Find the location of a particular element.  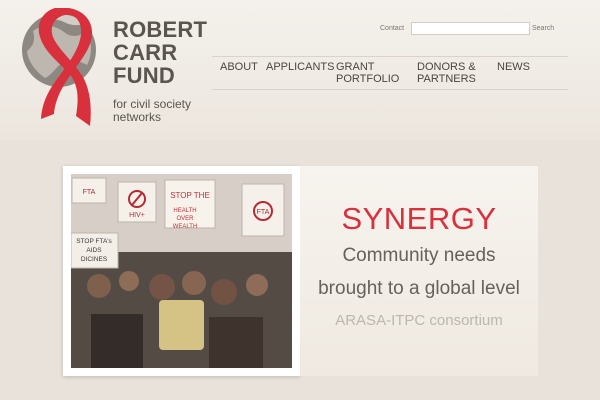

nav-item-news: NEWS is located at coordinates (513, 67).